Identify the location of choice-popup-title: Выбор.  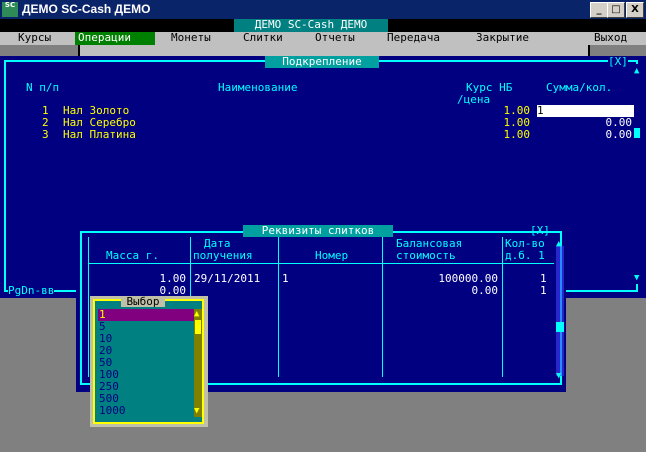
(143, 302).